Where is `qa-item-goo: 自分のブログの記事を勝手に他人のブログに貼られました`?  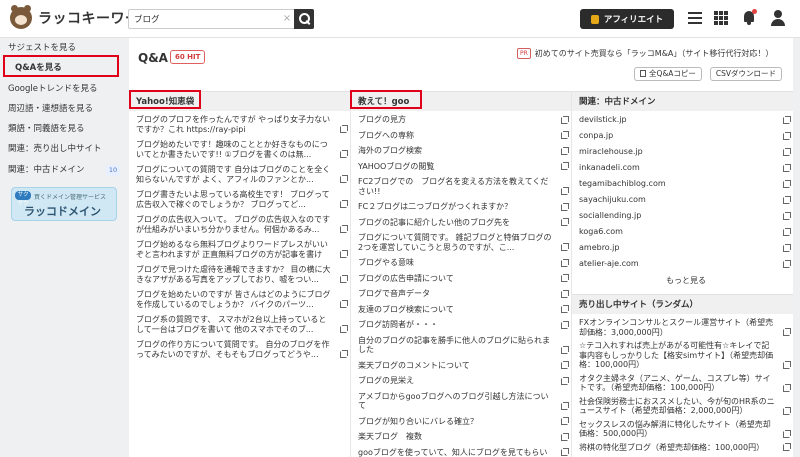
qa-item-goo: 自分のブログの記事を勝手に他人のブログに貼られました is located at coordinates (464, 345).